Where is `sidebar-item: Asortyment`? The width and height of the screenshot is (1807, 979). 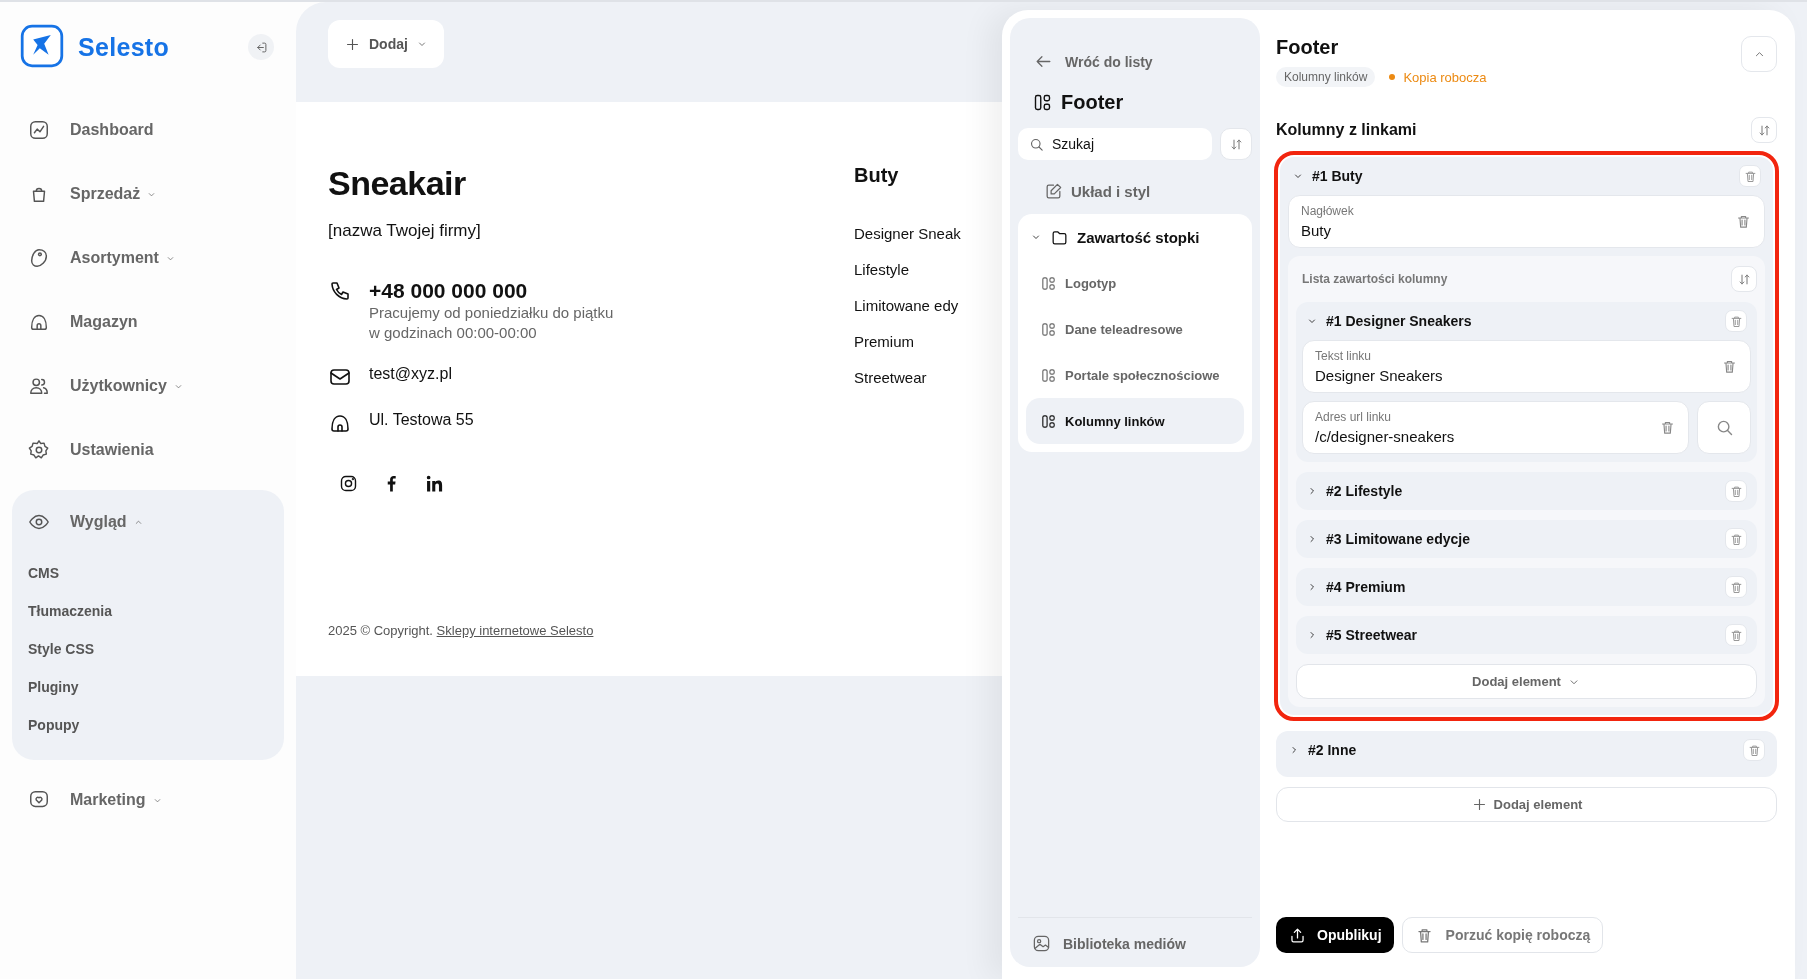 sidebar-item: Asortyment is located at coordinates (148, 258).